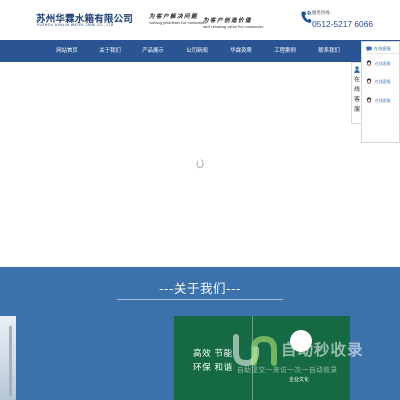  Describe the element at coordinates (357, 69) in the screenshot. I see `user-icon` at that location.